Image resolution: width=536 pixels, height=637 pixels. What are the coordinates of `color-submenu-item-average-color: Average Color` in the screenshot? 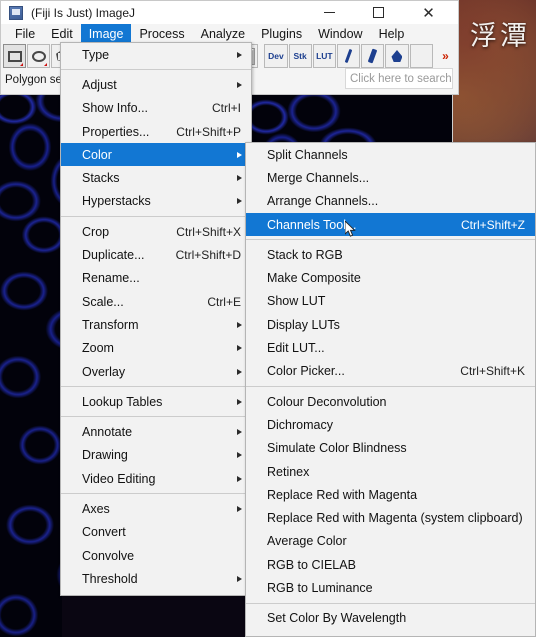 It's located at (390, 541).